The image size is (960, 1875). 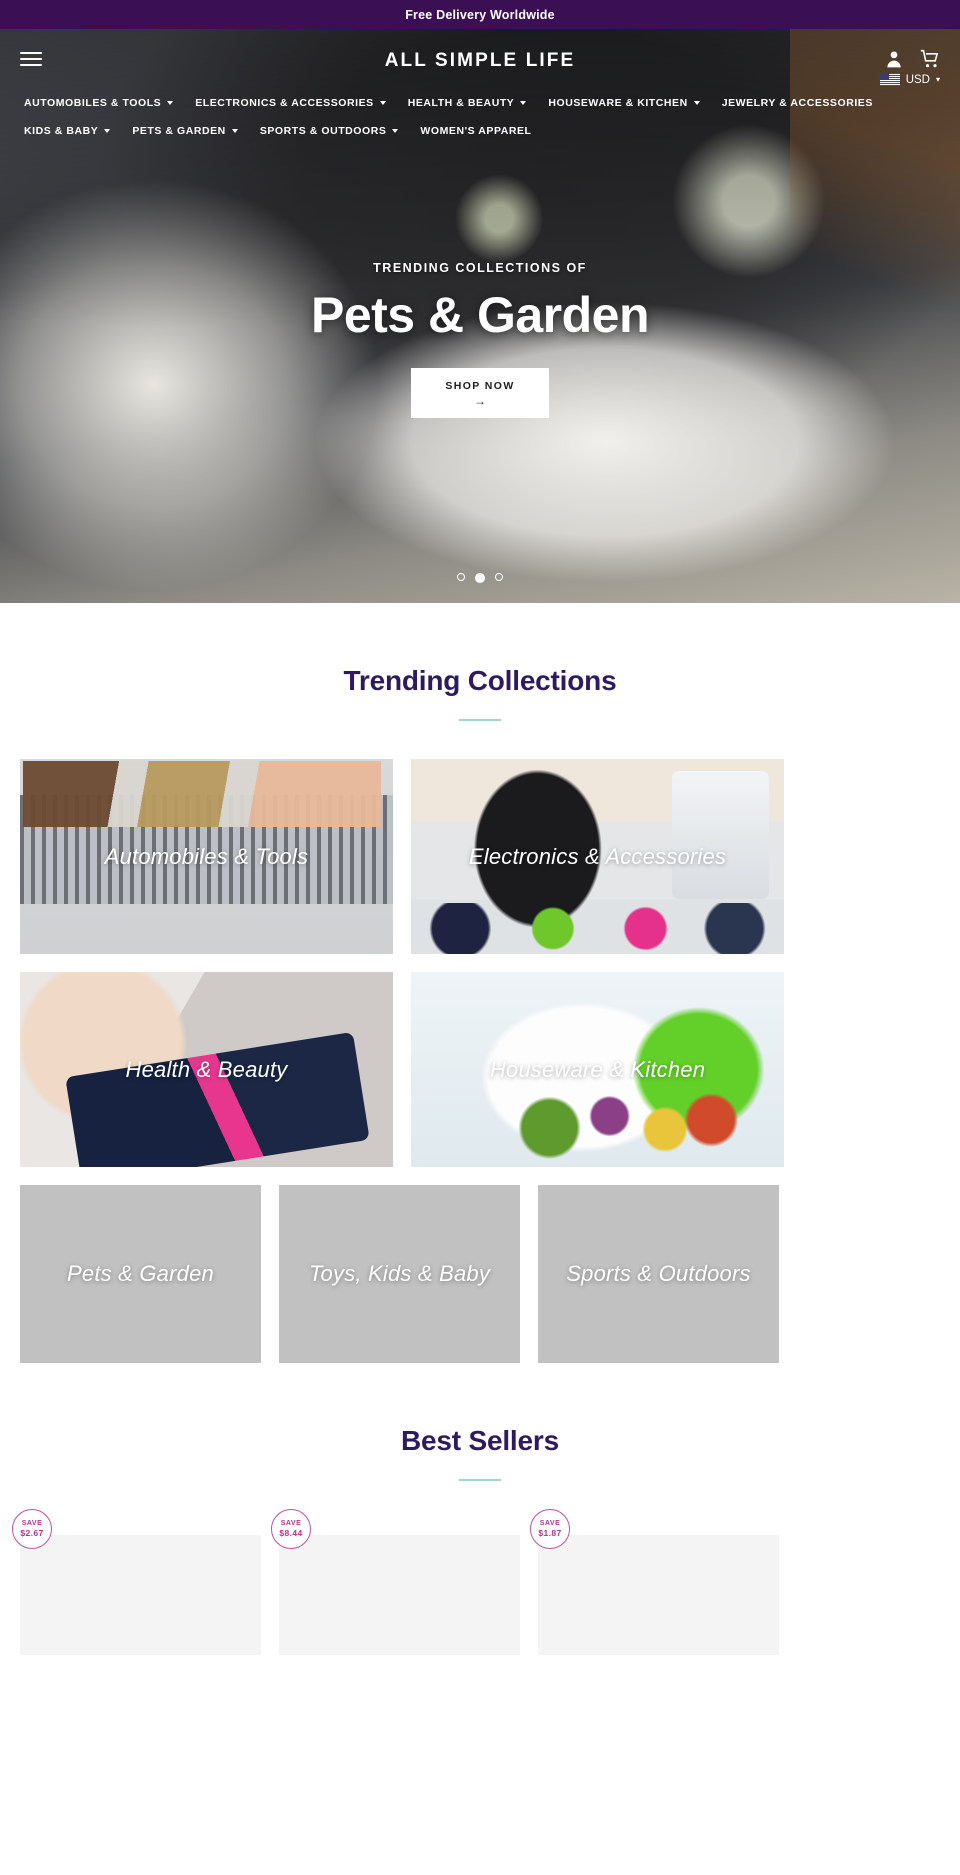 I want to click on save-amount: $2.67, so click(x=32, y=1533).